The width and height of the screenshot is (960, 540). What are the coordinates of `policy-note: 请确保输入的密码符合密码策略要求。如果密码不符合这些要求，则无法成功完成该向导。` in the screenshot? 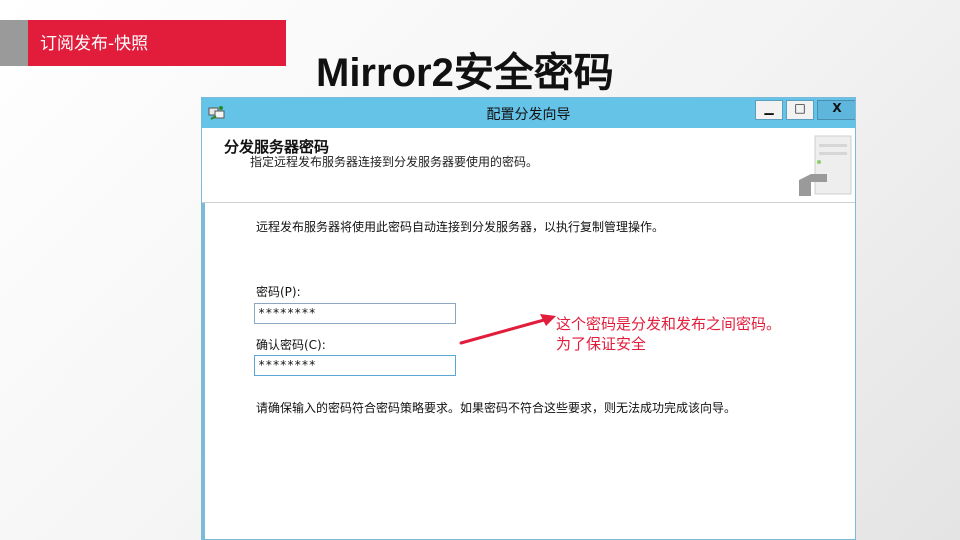 It's located at (496, 408).